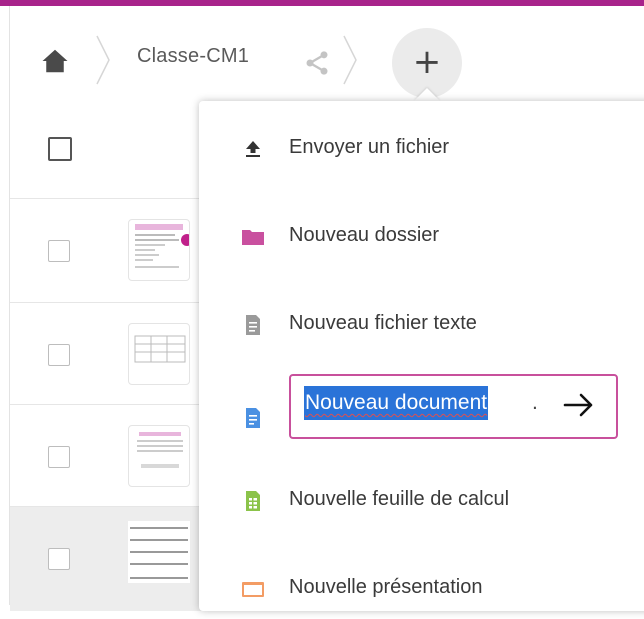 The height and width of the screenshot is (619, 644). I want to click on home-icon, so click(55, 61).